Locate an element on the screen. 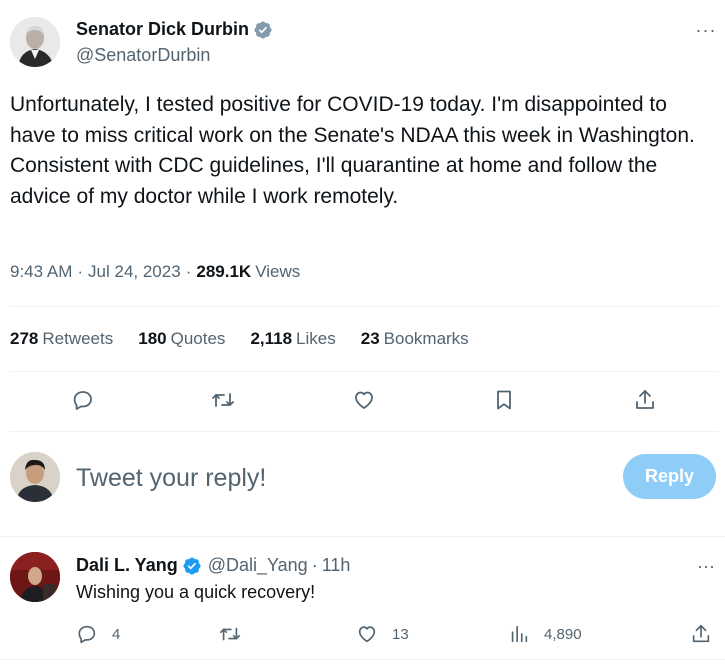 Image resolution: width=725 pixels, height=664 pixels. stat-bookmarks: 23 Bookmarks is located at coordinates (415, 339).